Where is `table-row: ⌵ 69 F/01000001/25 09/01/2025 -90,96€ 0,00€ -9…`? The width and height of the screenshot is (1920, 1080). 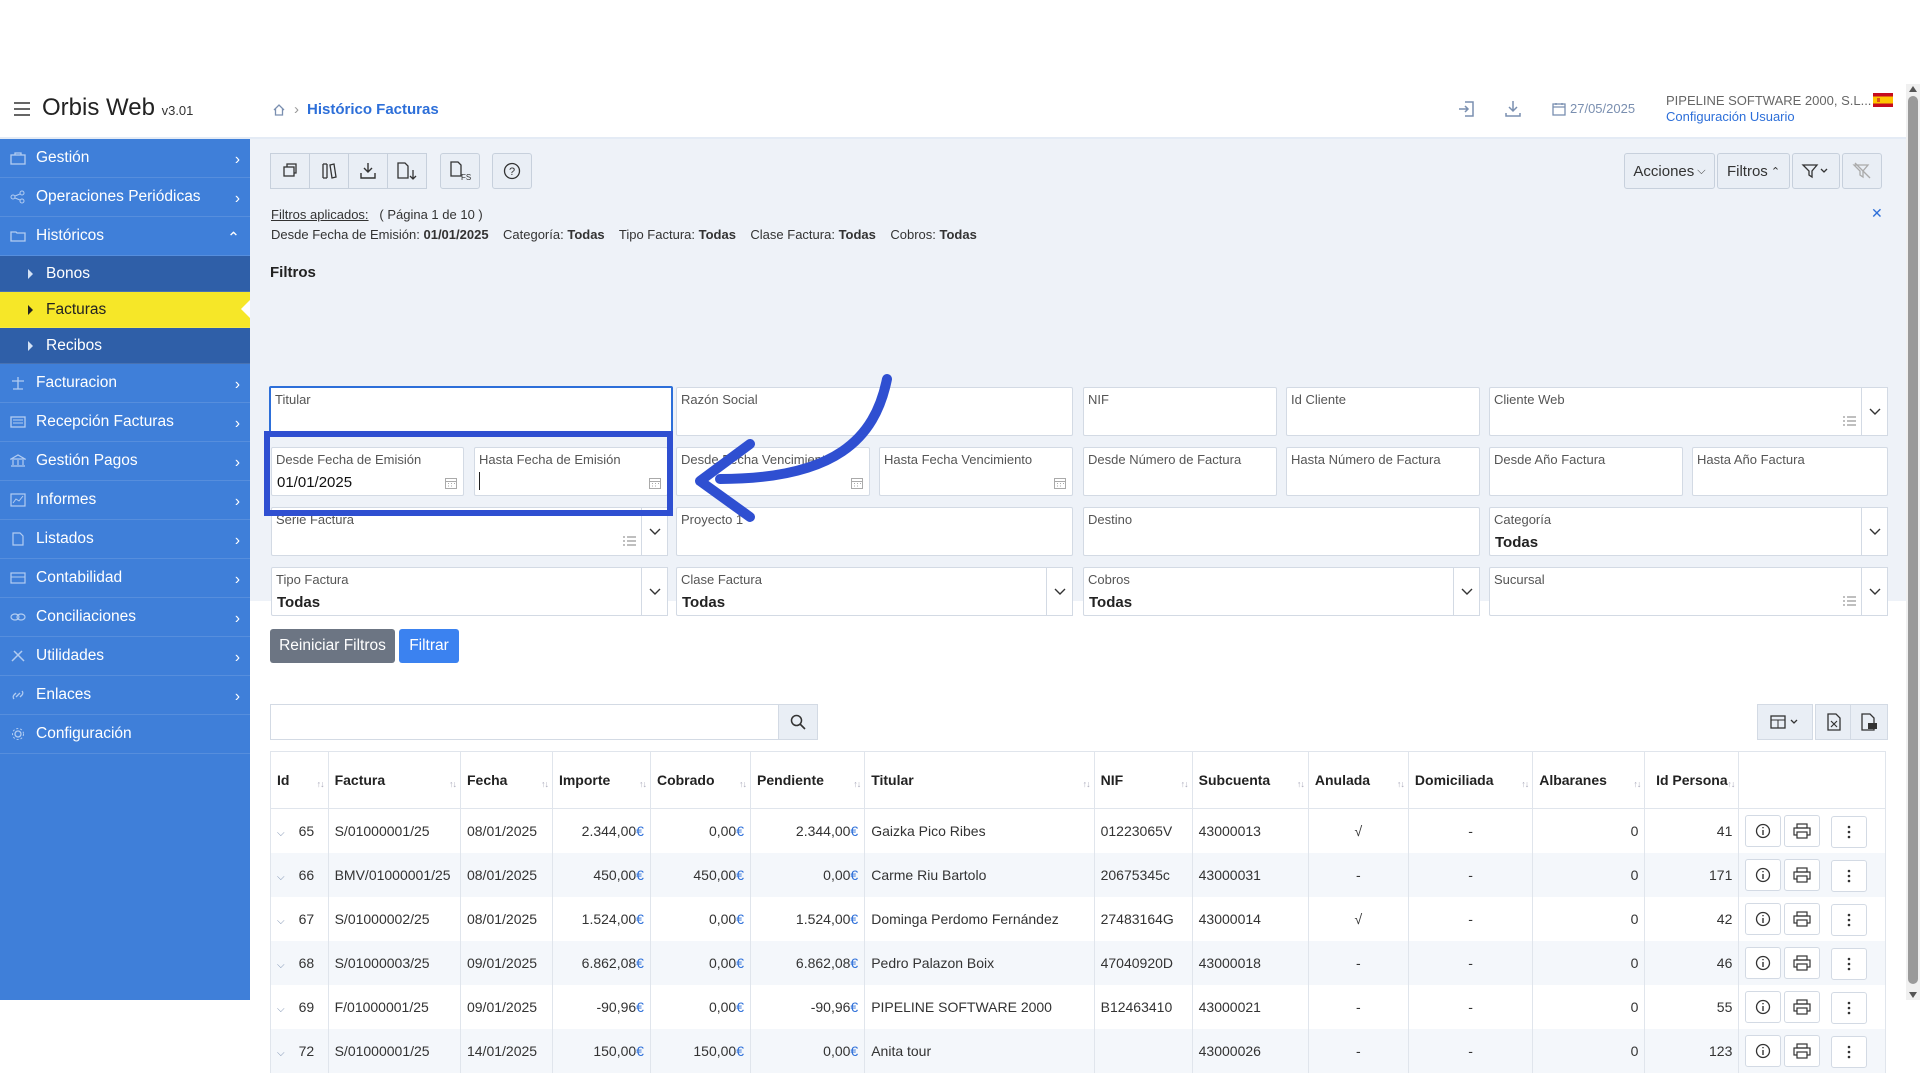 table-row: ⌵ 69 F/01000001/25 09/01/2025 -90,96€ 0,00€ -9… is located at coordinates (1078, 1007).